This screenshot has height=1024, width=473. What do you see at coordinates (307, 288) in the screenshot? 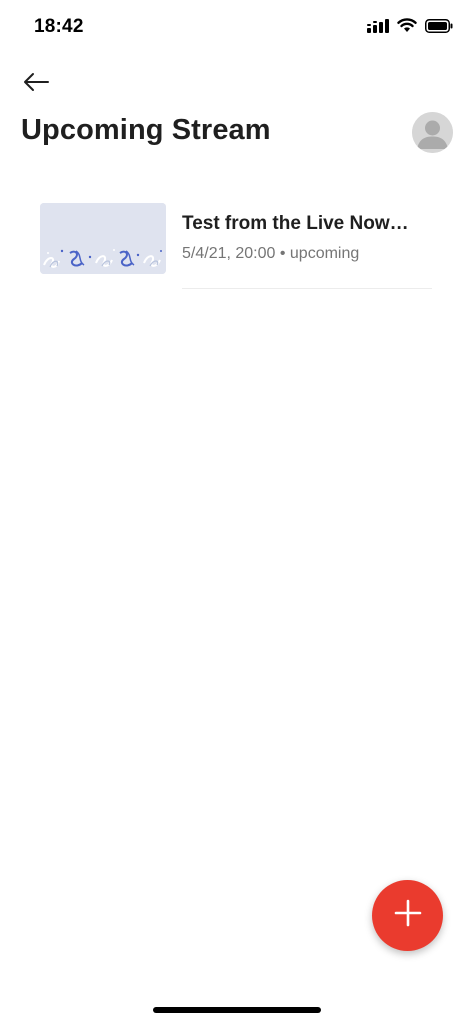
I see `list-divider` at bounding box center [307, 288].